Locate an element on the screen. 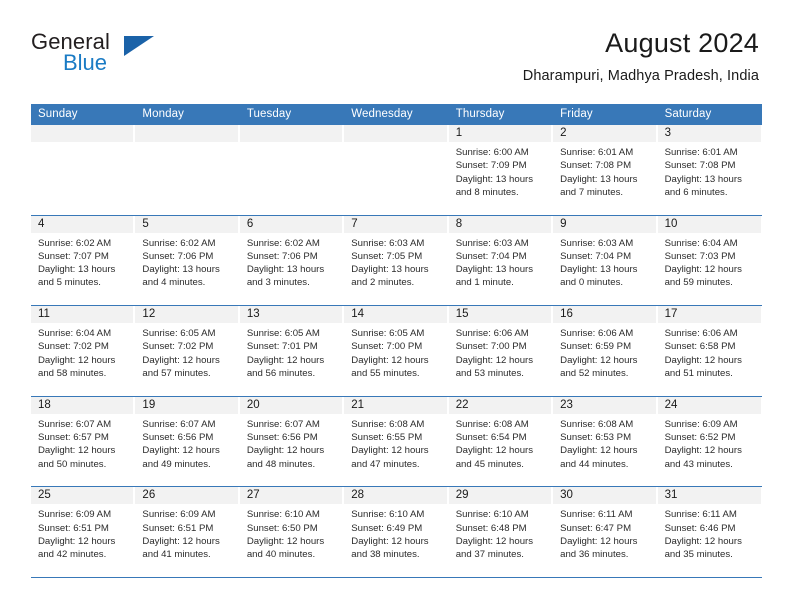  general-blue-logo: General Blue is located at coordinates (92, 54).